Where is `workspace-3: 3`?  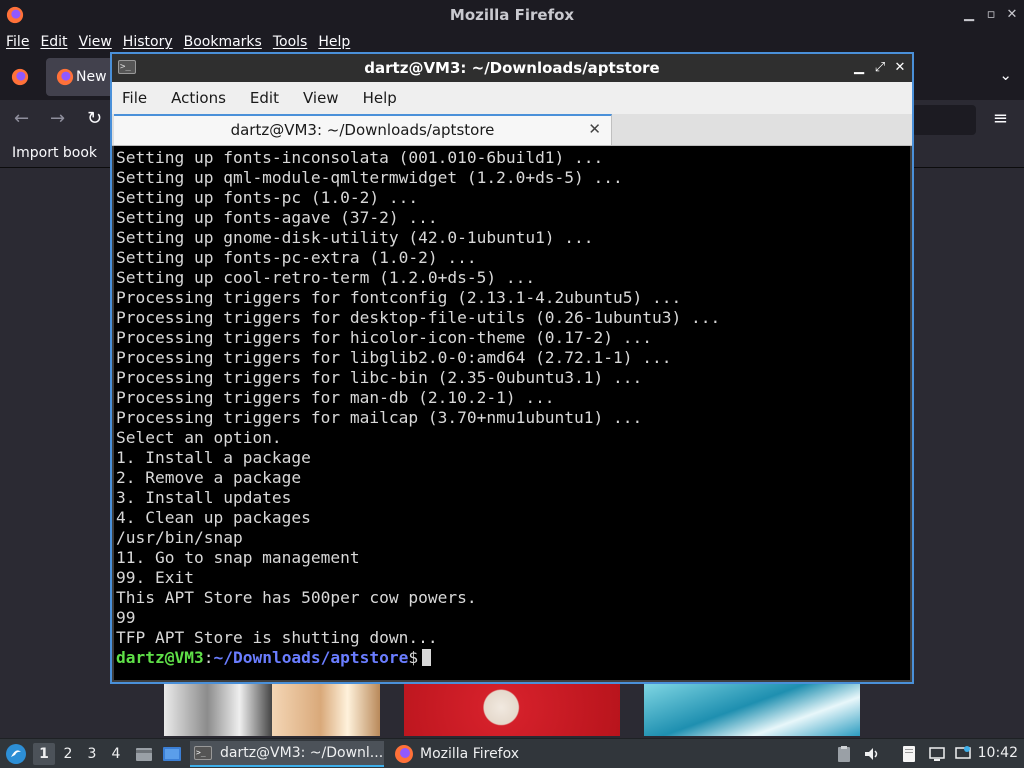
workspace-3: 3 is located at coordinates (92, 754).